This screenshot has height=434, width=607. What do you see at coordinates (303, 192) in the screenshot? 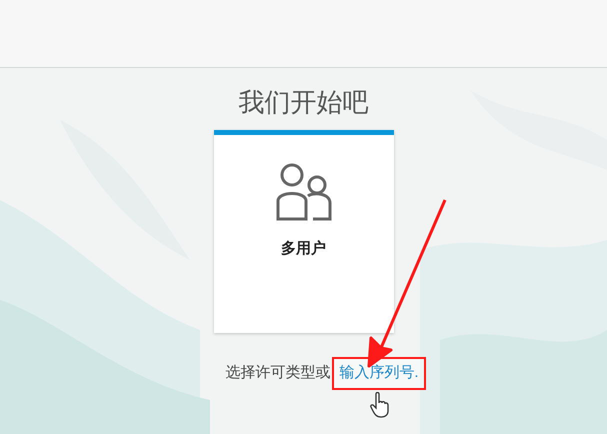
I see `users-icon` at bounding box center [303, 192].